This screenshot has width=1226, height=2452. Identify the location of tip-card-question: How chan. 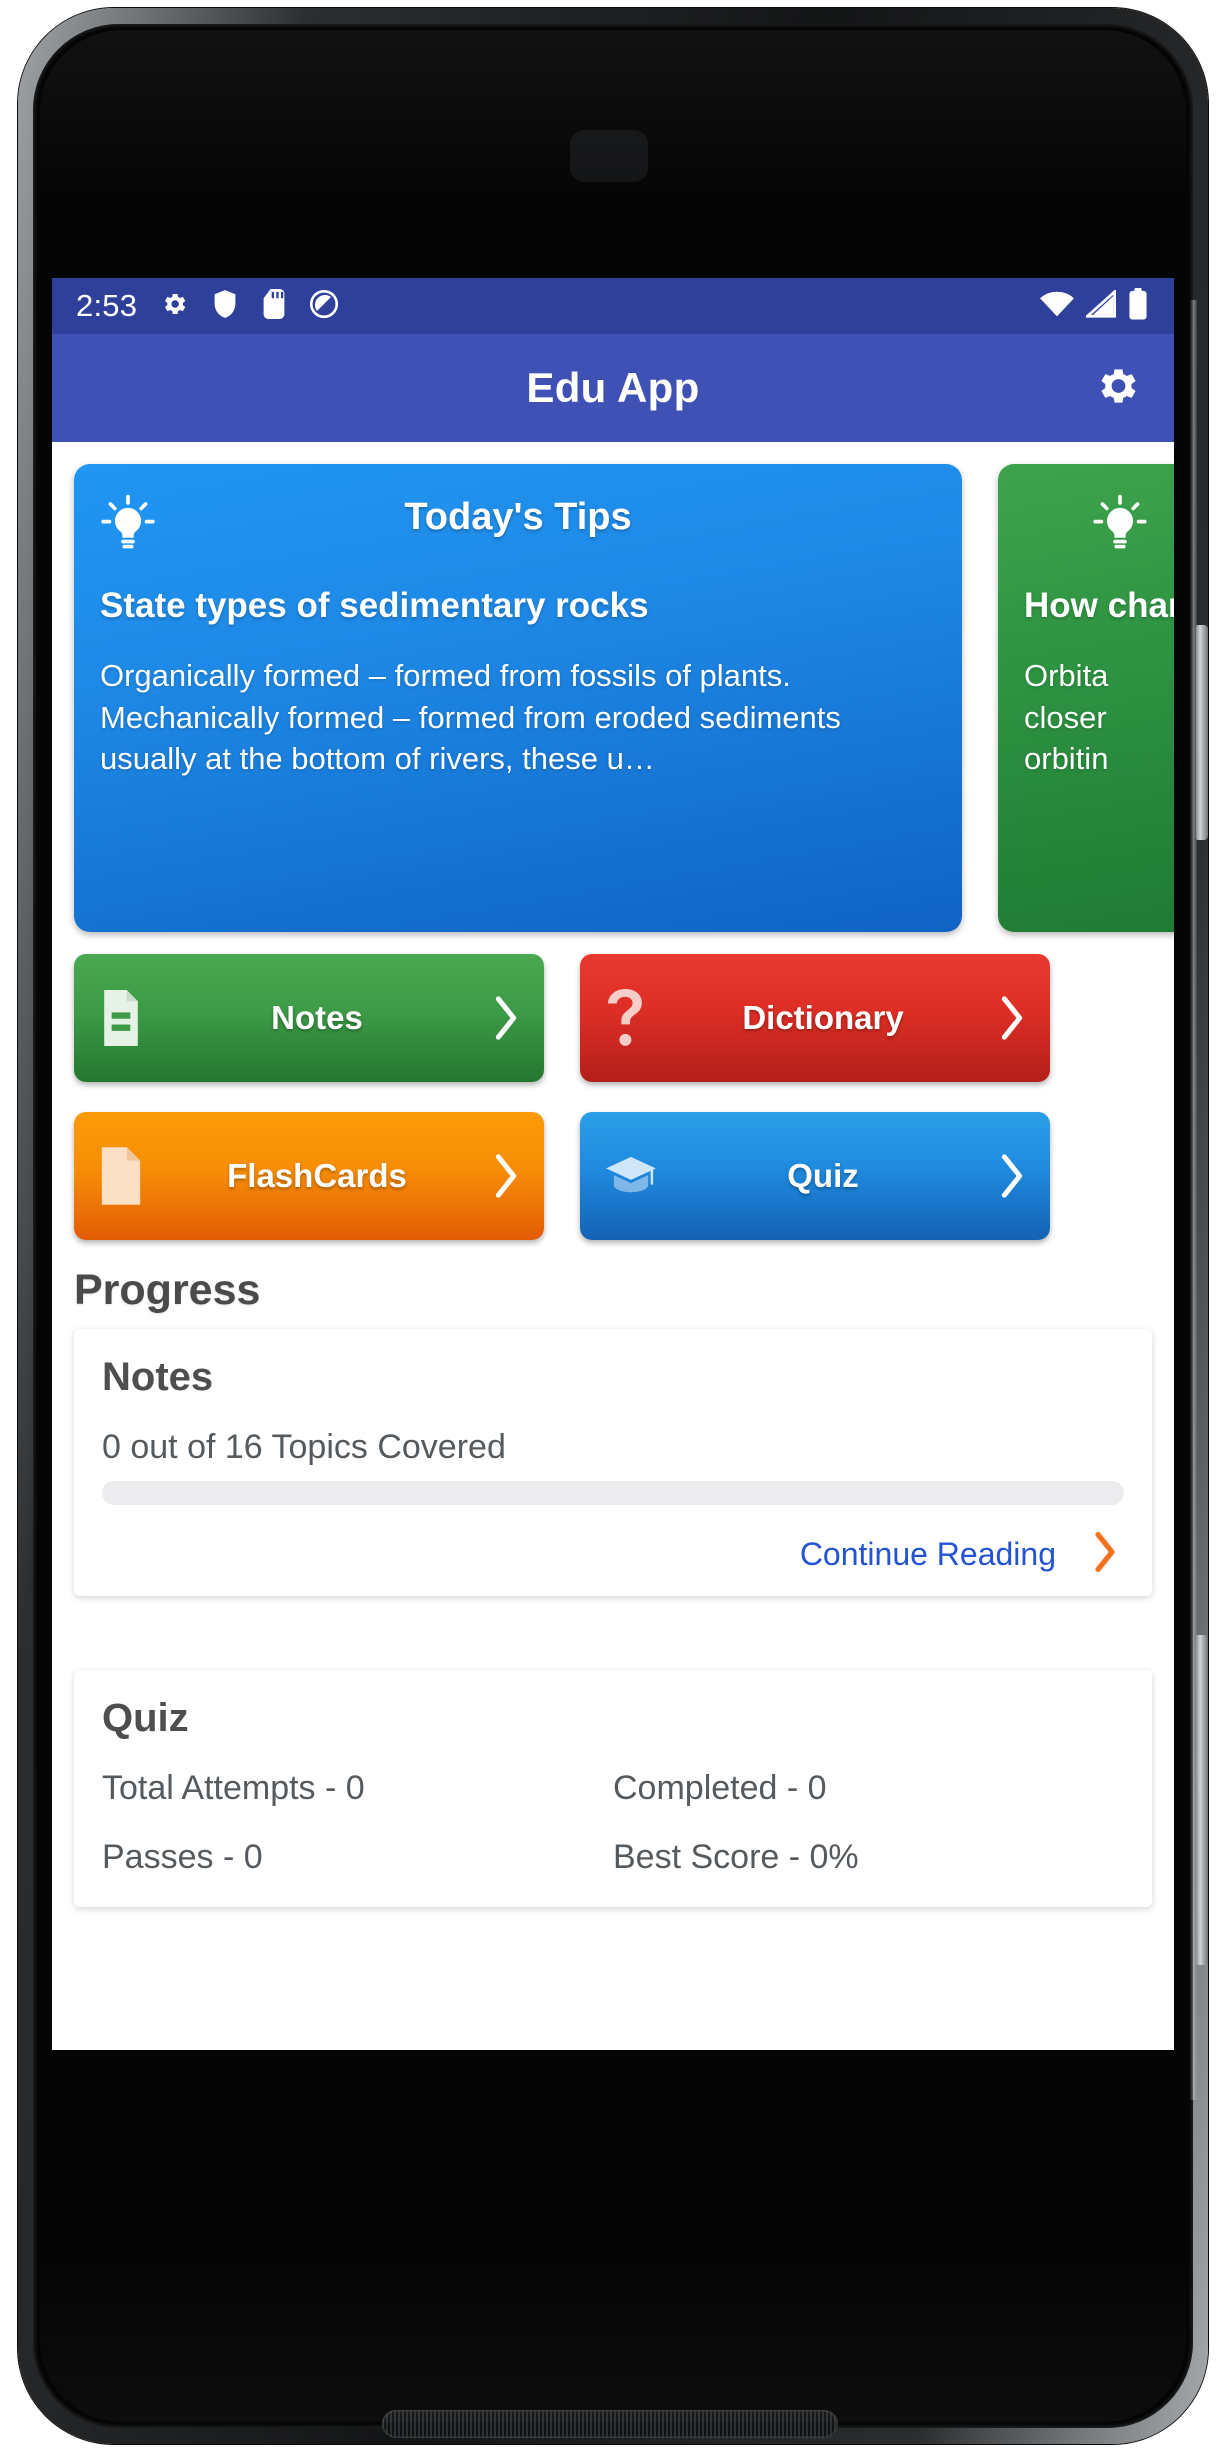
(1099, 605).